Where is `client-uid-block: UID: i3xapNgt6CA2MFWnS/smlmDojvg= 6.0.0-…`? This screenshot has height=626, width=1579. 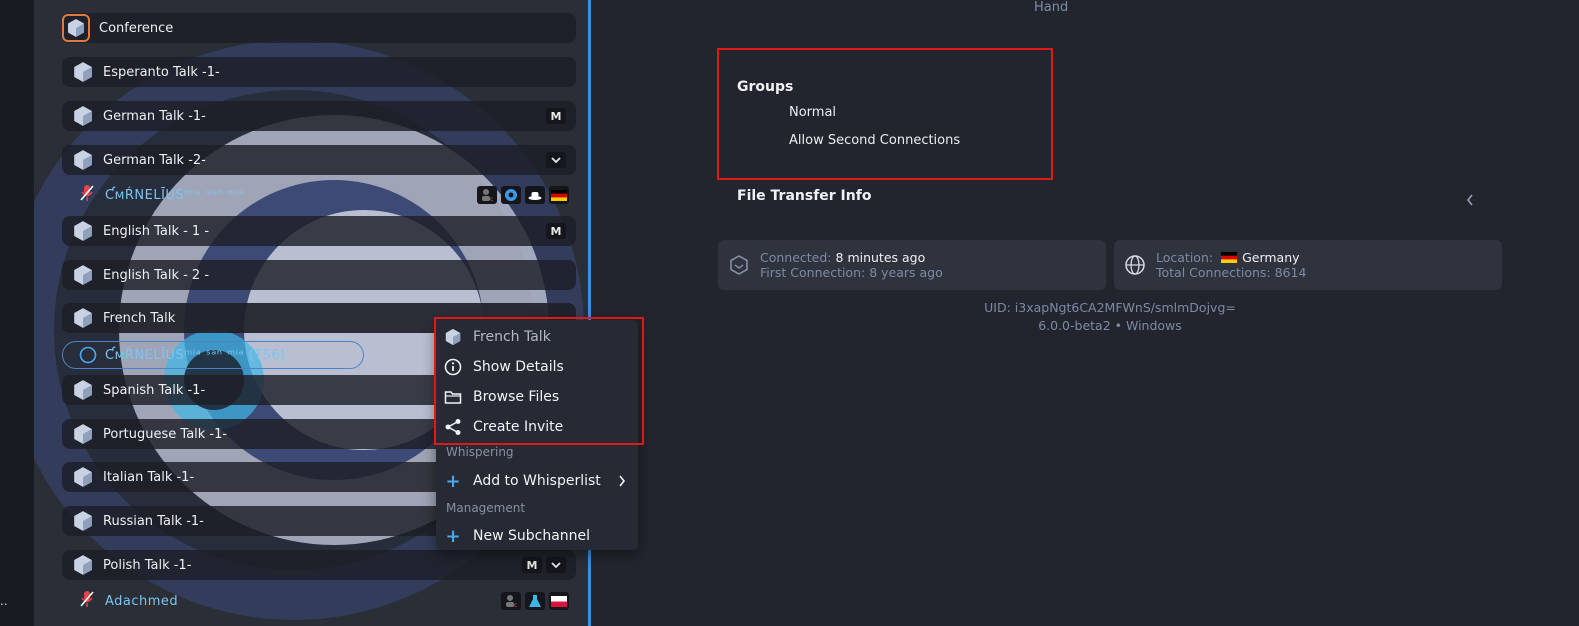
client-uid-block: UID: i3xapNgt6CA2MFWnS/smlmDojvg= 6.0.0-… is located at coordinates (1110, 317).